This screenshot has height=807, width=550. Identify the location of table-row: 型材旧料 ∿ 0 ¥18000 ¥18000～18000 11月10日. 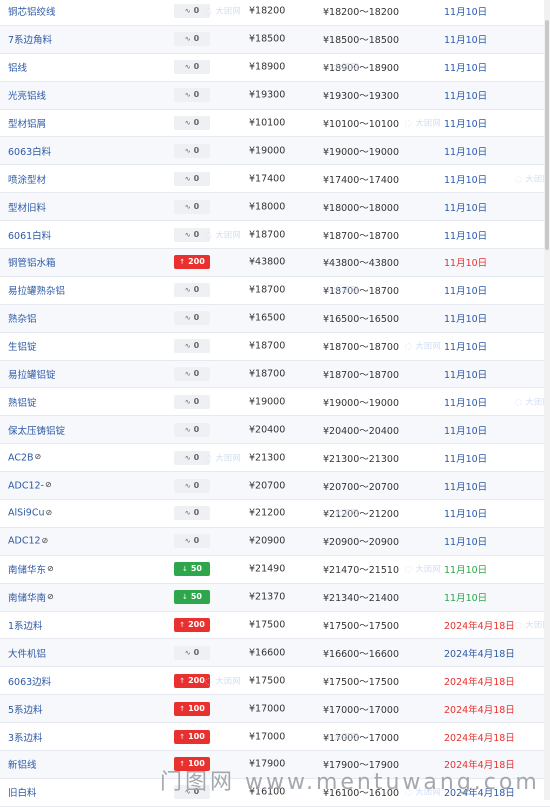
(275, 207).